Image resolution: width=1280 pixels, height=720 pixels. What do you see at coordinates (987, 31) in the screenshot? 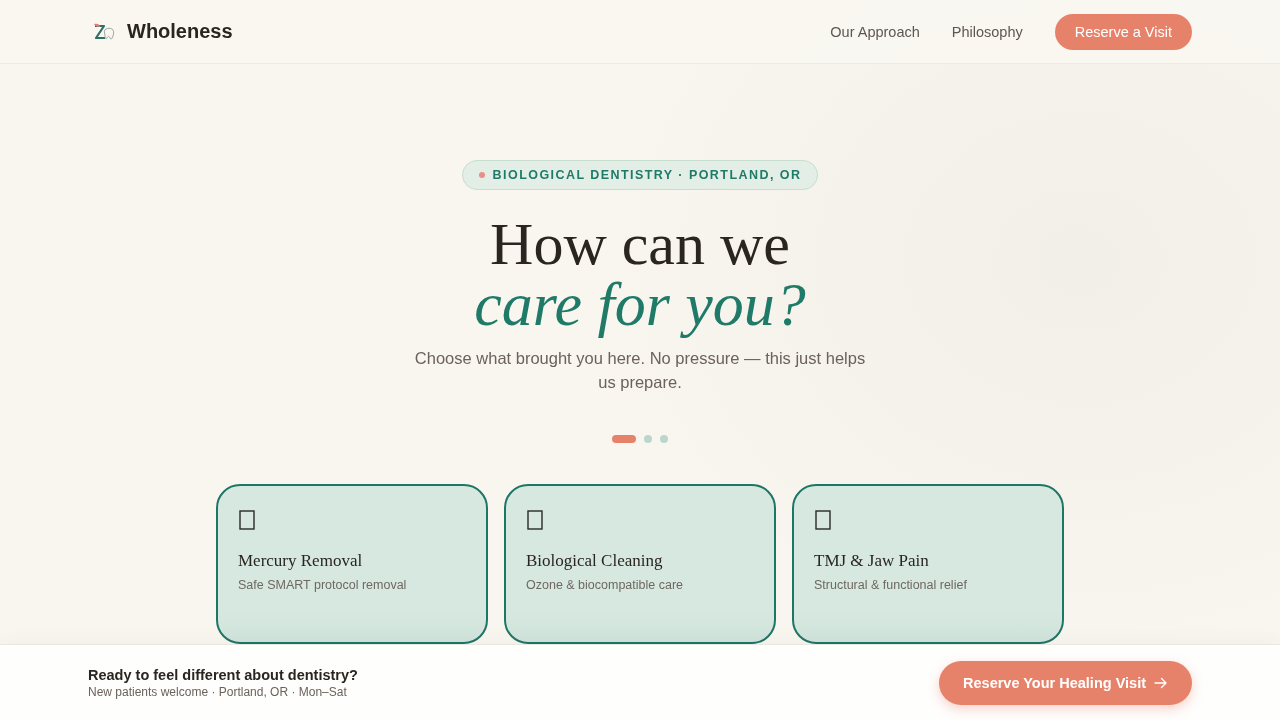
I see `nav-link: Philosophy` at bounding box center [987, 31].